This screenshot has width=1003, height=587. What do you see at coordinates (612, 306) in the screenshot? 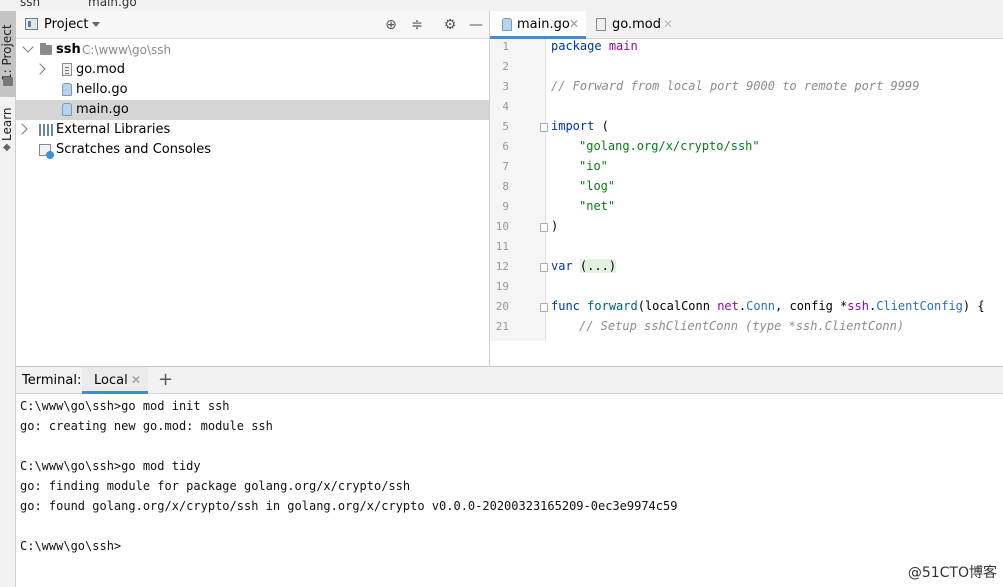
I see `code-function-name: forward` at bounding box center [612, 306].